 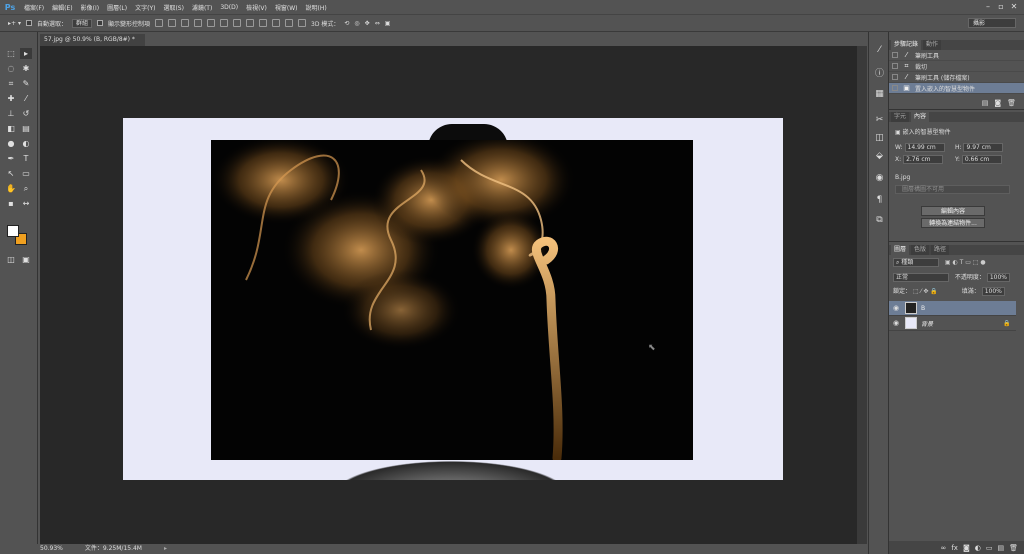 What do you see at coordinates (940, 250) in the screenshot?
I see `tab-paths: 路徑` at bounding box center [940, 250].